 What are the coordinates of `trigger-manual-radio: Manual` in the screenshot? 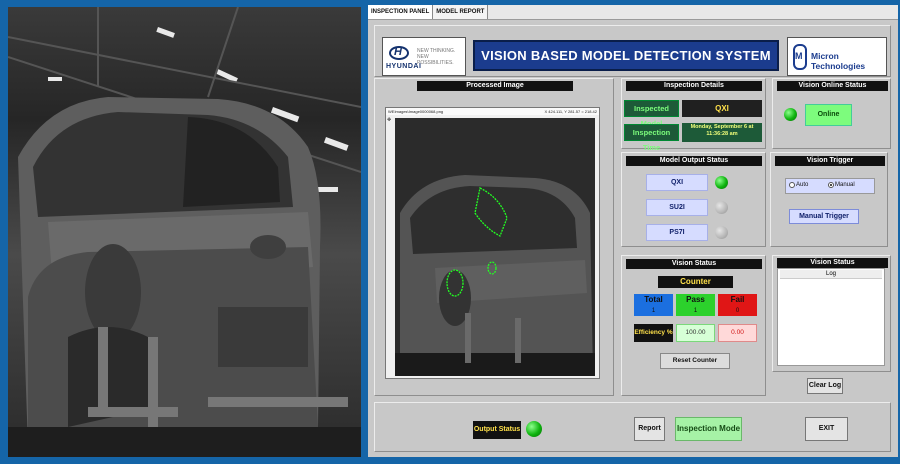 It's located at (841, 185).